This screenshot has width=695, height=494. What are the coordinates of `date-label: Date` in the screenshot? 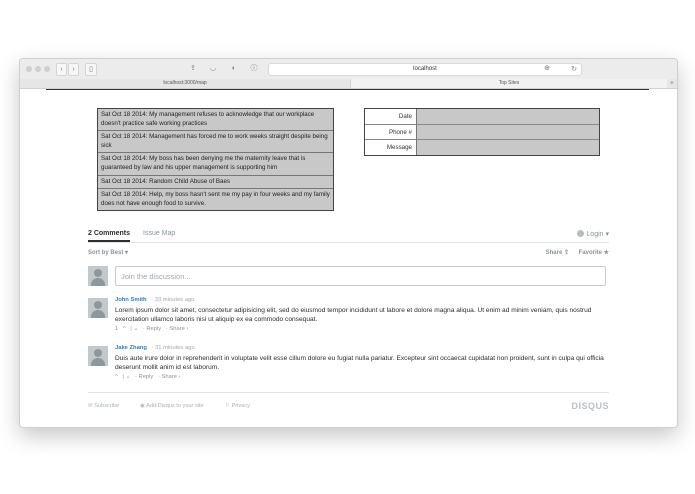 It's located at (391, 116).